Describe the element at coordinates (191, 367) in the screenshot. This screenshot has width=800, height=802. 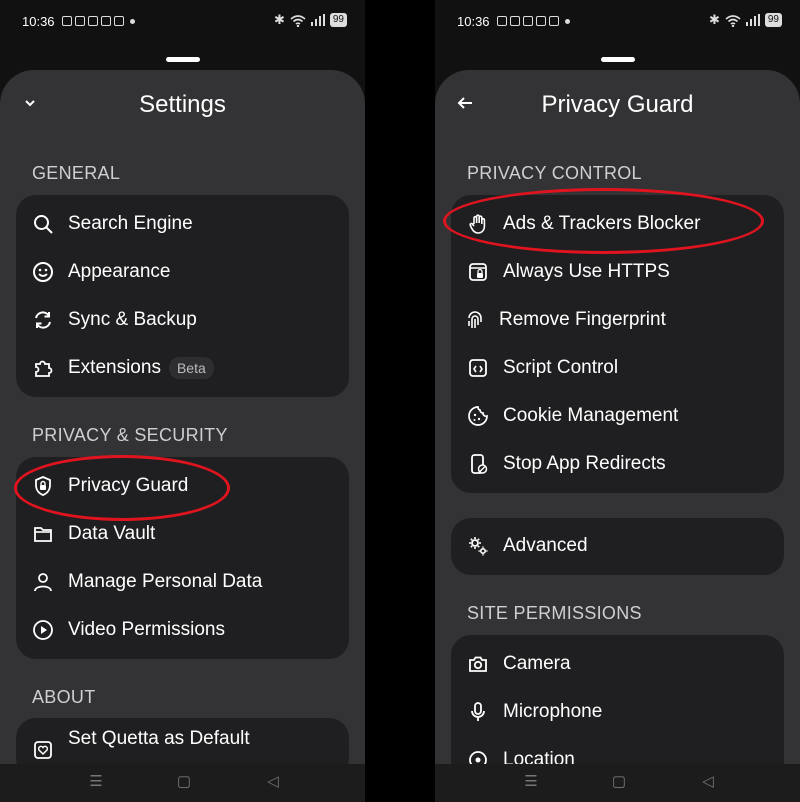
I see `beta-badge: Beta` at that location.